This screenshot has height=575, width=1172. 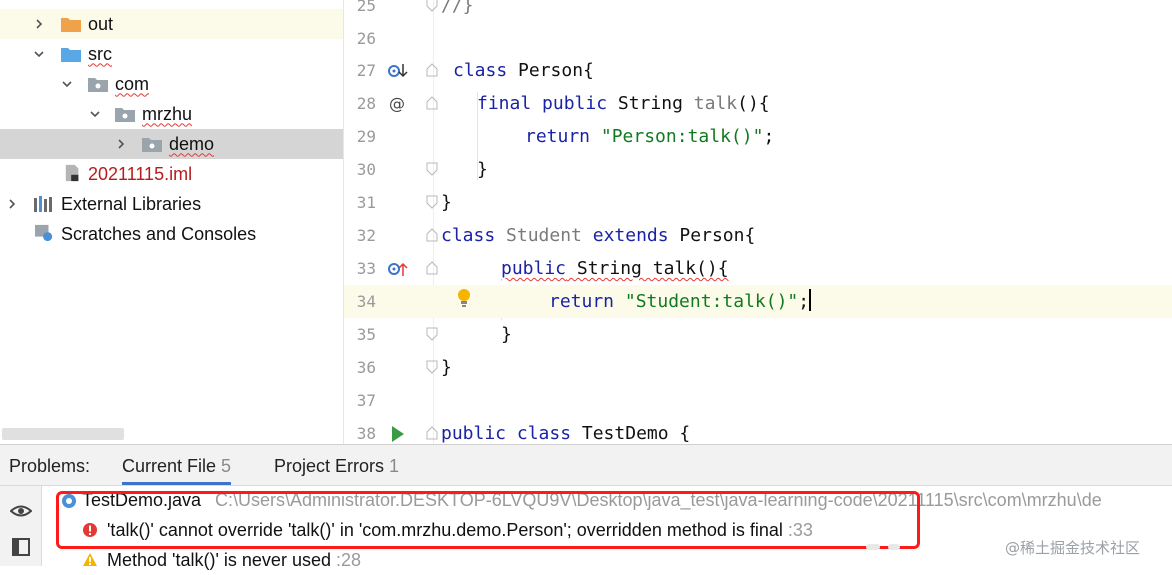 I want to click on tree-item-label: out, so click(x=101, y=23).